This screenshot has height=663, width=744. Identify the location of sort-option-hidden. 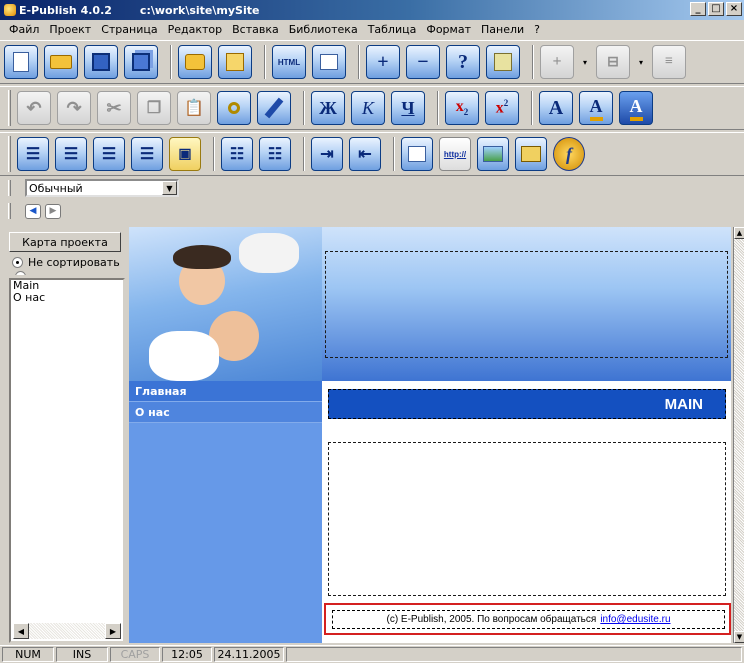
(68, 273).